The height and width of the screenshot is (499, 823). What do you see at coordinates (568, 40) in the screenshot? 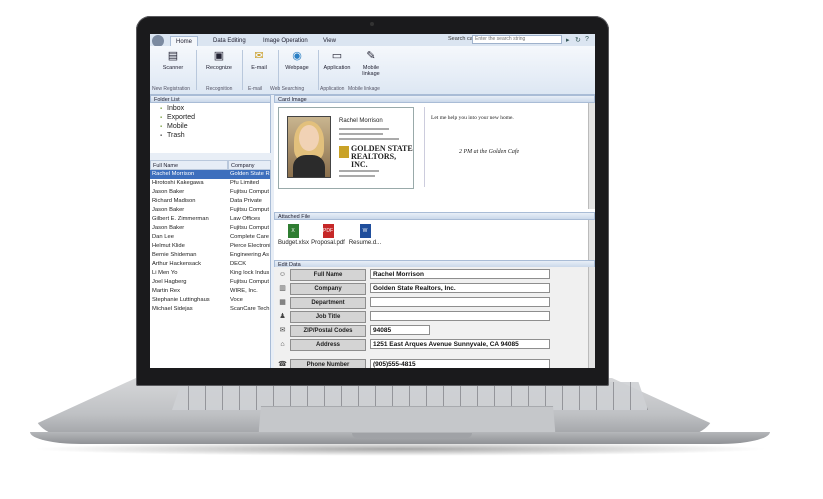
I see `search-go-icon: ▸` at bounding box center [568, 40].